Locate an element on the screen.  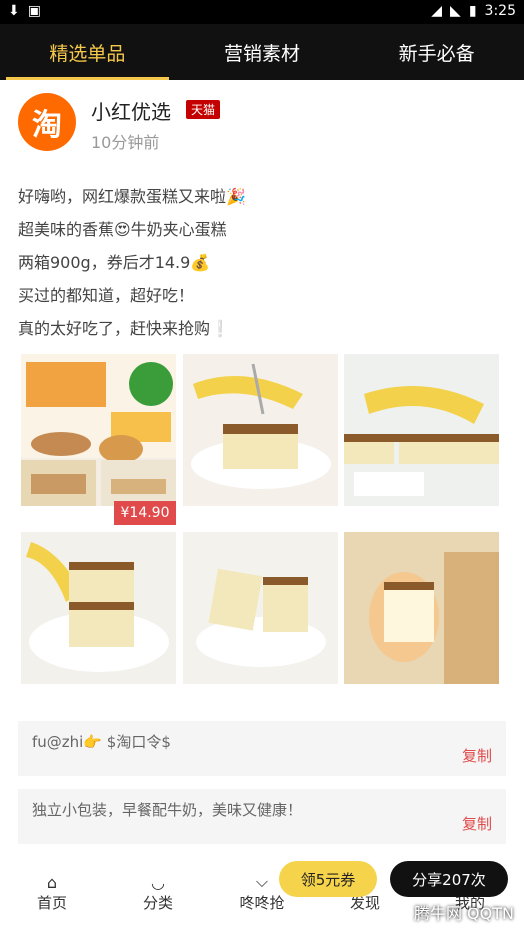
post-time: 10分钟前 is located at coordinates (125, 142).